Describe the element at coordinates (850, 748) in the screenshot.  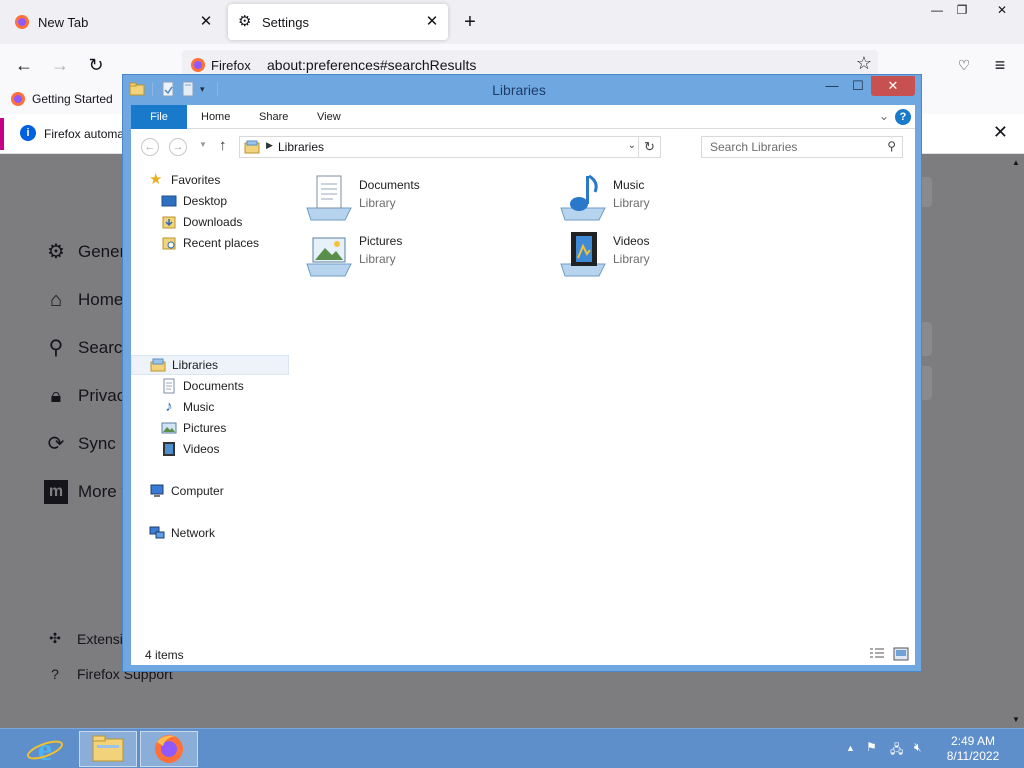
I see `show-hidden-icons-icon: ▲` at that location.